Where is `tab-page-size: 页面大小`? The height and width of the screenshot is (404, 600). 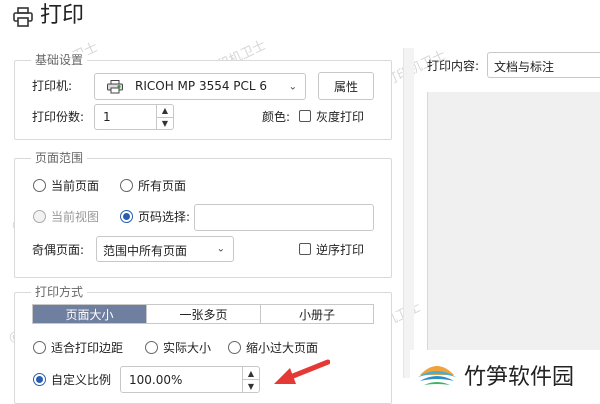 tab-page-size: 页面大小 is located at coordinates (90, 314).